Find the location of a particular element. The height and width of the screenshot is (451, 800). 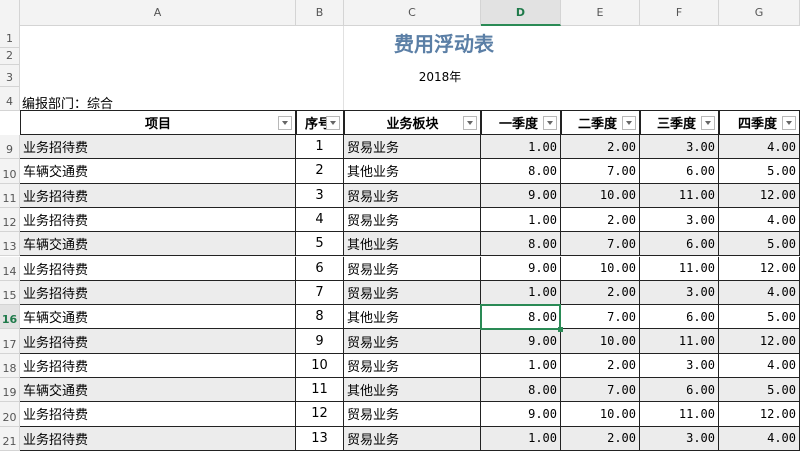

row-header-15: 15 is located at coordinates (10, 293).